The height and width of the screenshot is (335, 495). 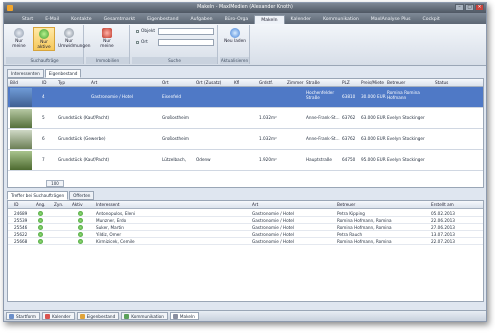 I want to click on ribbon-group-label: Aktualisieren, so click(x=234, y=60).